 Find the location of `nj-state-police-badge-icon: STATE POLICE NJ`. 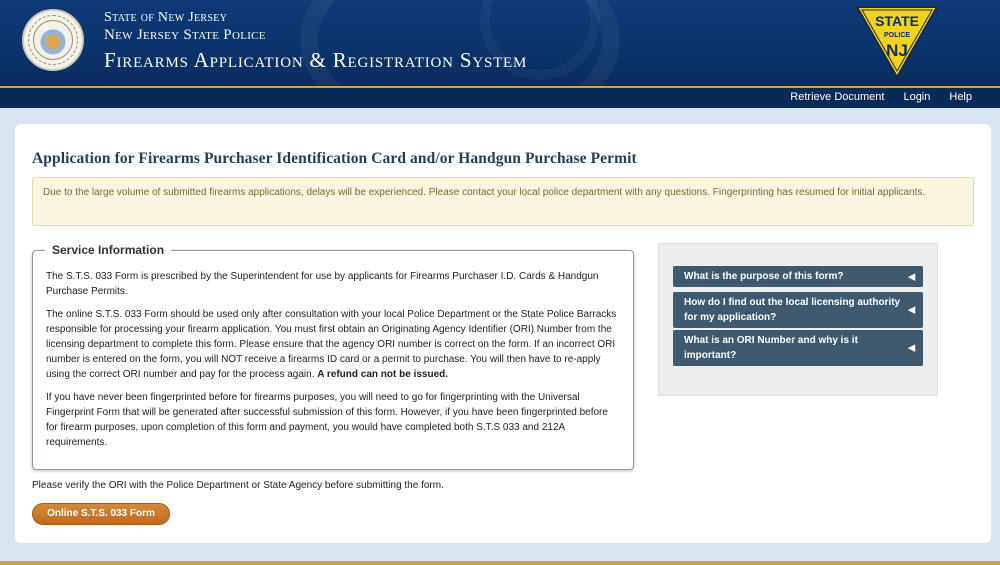

nj-state-police-badge-icon: STATE POLICE NJ is located at coordinates (897, 42).